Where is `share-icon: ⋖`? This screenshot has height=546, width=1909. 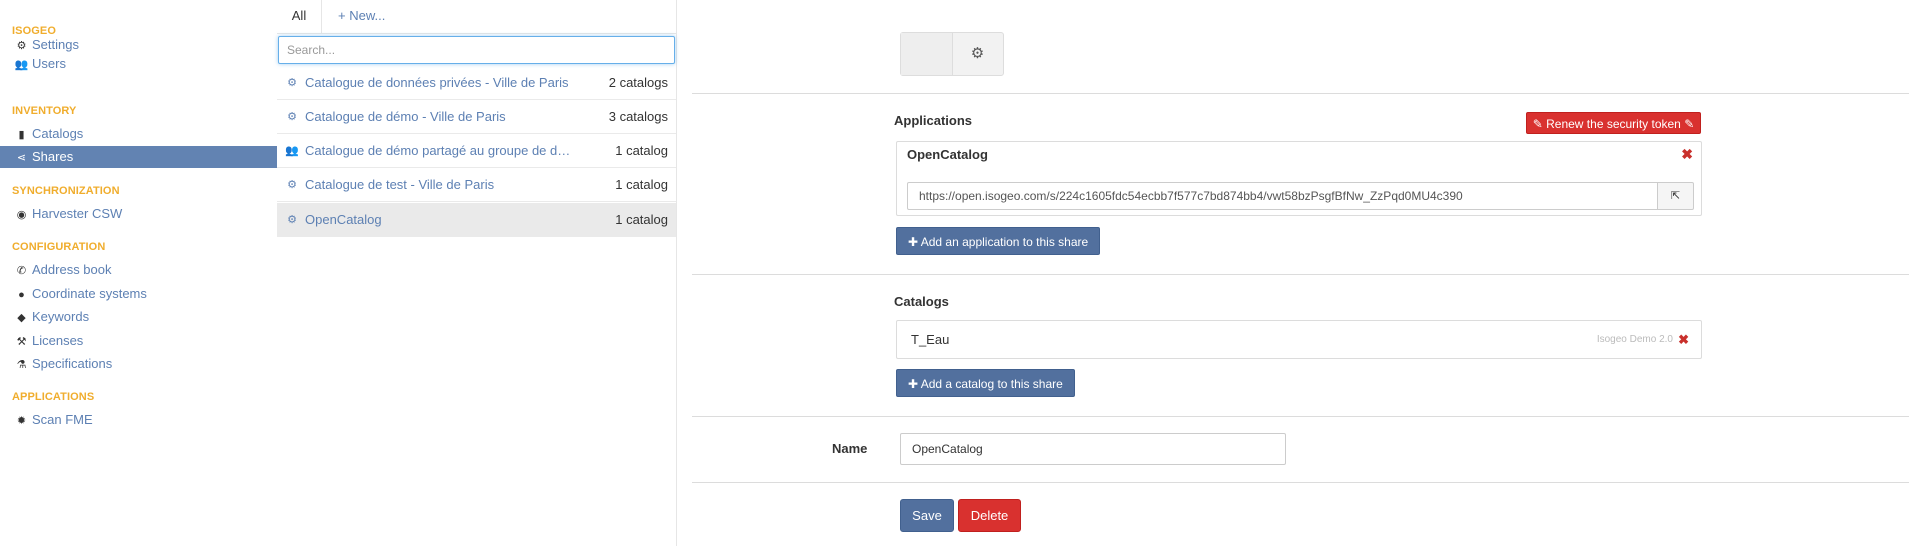
share-icon: ⋖ is located at coordinates (21, 158).